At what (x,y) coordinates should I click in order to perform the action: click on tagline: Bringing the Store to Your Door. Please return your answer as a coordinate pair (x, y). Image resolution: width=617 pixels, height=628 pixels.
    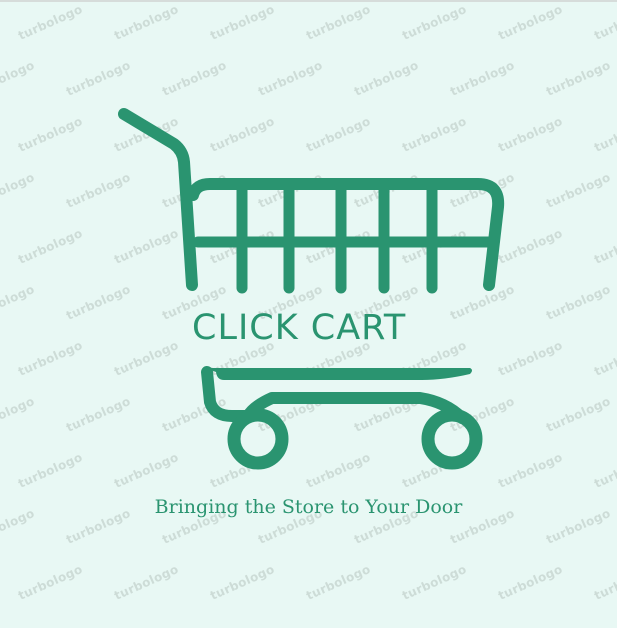
    Looking at the image, I should click on (308, 507).